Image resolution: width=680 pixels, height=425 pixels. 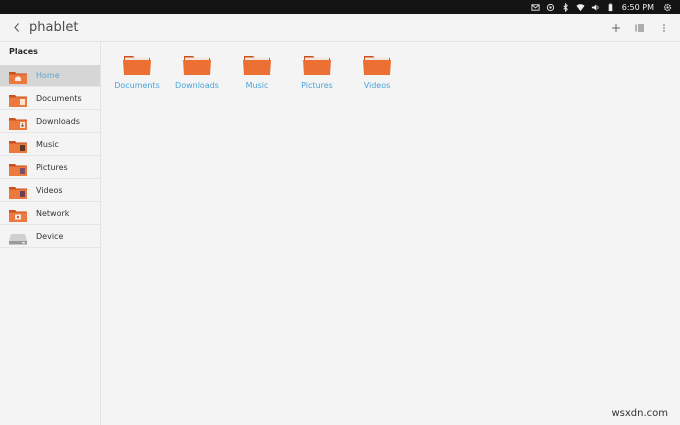 What do you see at coordinates (54, 27) in the screenshot?
I see `page-title: phablet` at bounding box center [54, 27].